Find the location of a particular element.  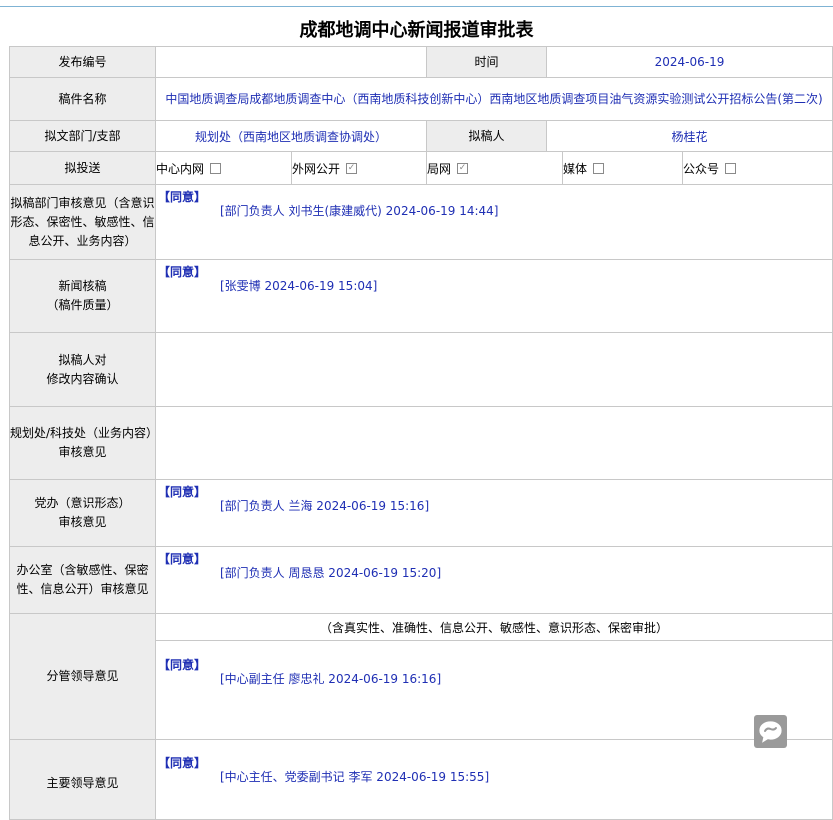

send-option-public: 外网公开 ✓ is located at coordinates (359, 168).